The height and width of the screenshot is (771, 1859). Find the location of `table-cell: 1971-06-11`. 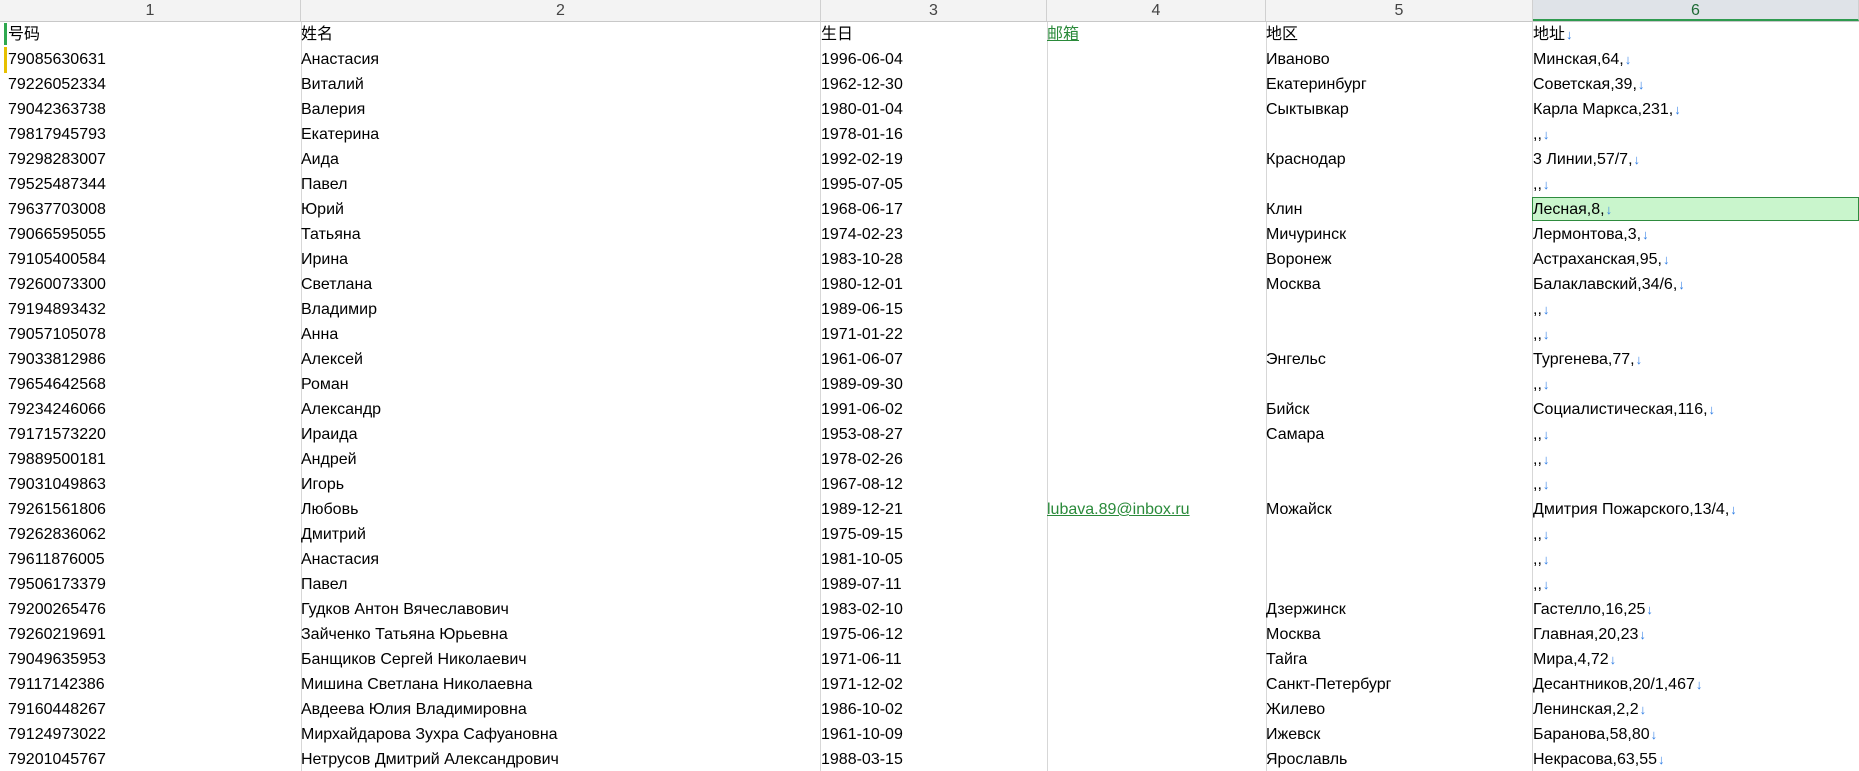

table-cell: 1971-06-11 is located at coordinates (933, 659).